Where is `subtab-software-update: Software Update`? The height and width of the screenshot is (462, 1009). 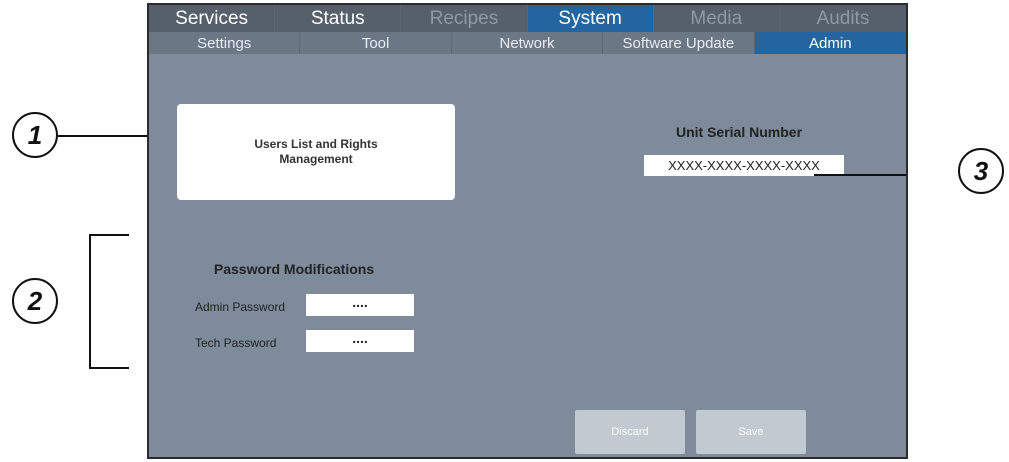 subtab-software-update: Software Update is located at coordinates (679, 43).